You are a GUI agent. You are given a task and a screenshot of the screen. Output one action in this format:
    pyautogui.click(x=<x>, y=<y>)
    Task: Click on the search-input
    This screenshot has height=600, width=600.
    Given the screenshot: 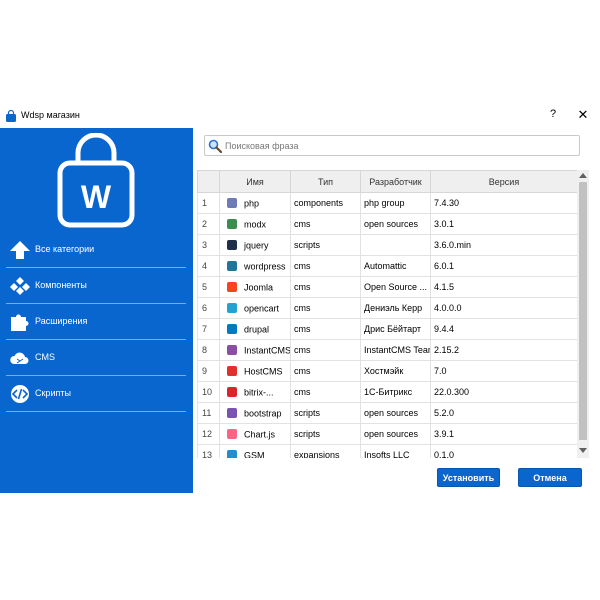 What is the action you would take?
    pyautogui.click(x=395, y=146)
    